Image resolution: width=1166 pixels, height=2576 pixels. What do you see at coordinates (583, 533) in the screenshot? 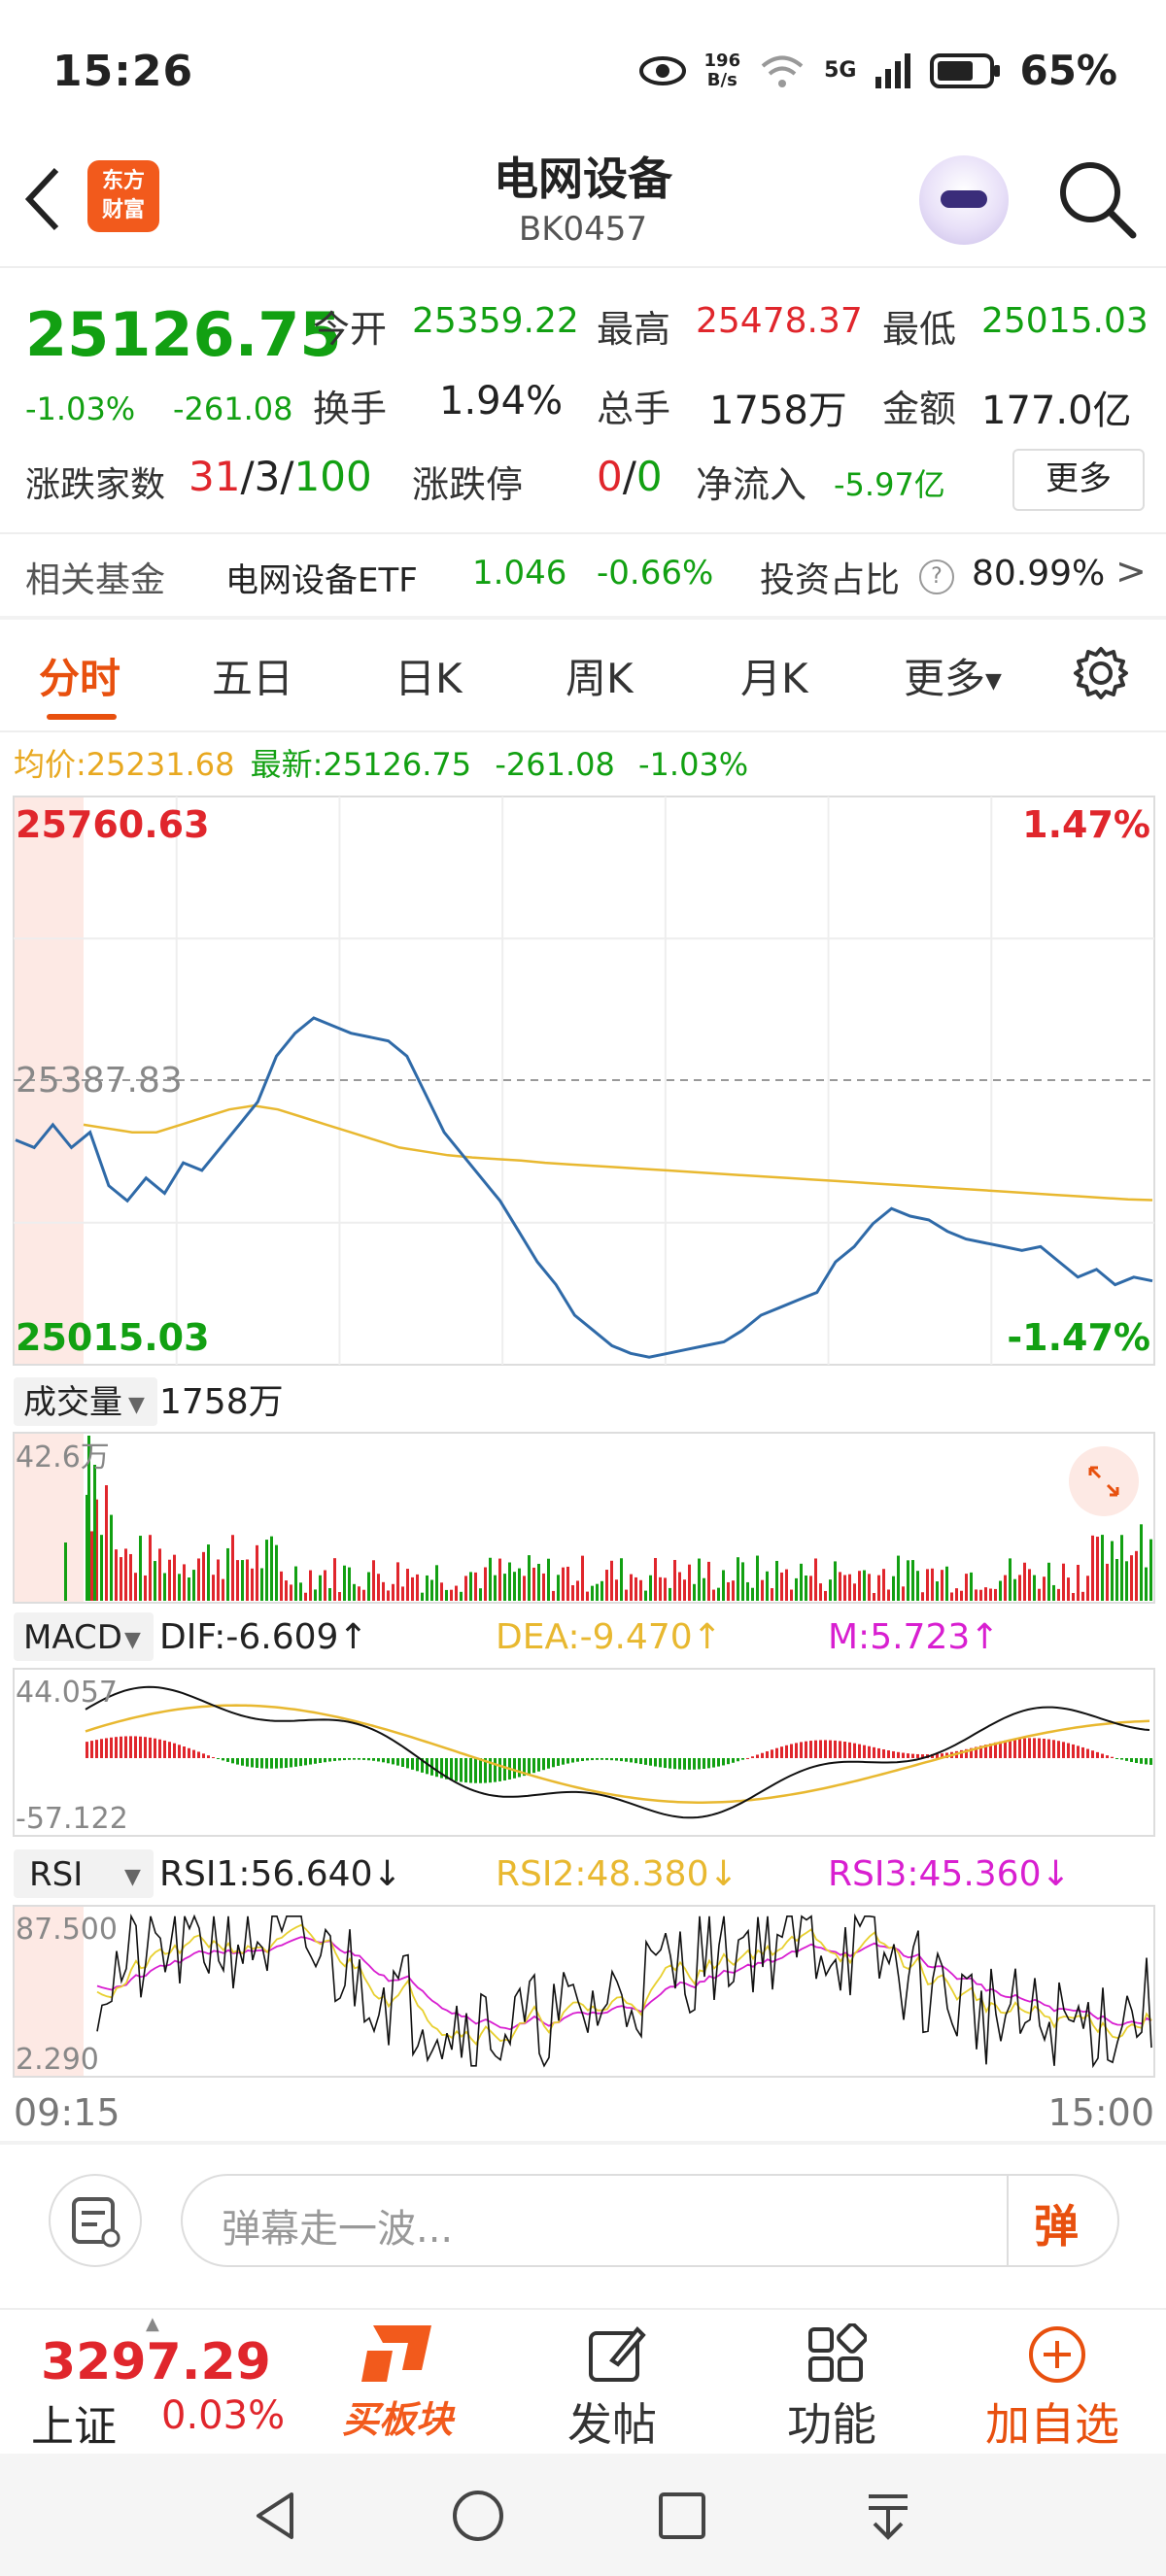
I see `divider` at bounding box center [583, 533].